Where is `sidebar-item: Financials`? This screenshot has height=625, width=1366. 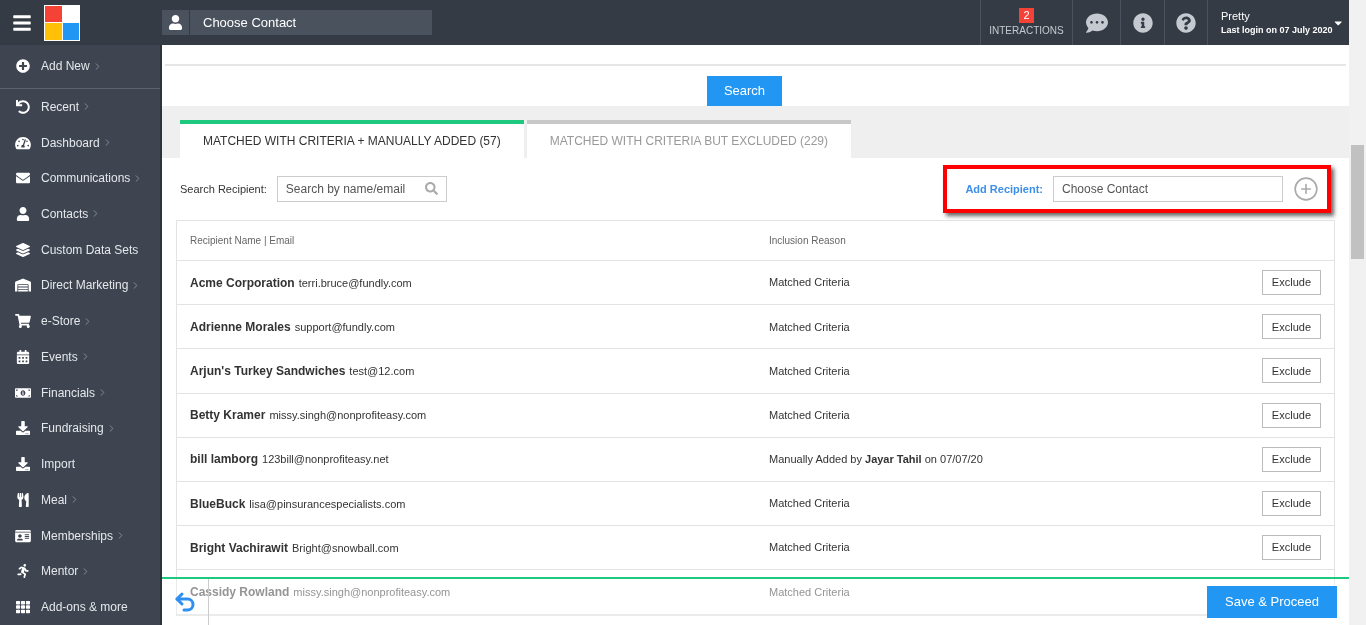 sidebar-item: Financials is located at coordinates (80, 392).